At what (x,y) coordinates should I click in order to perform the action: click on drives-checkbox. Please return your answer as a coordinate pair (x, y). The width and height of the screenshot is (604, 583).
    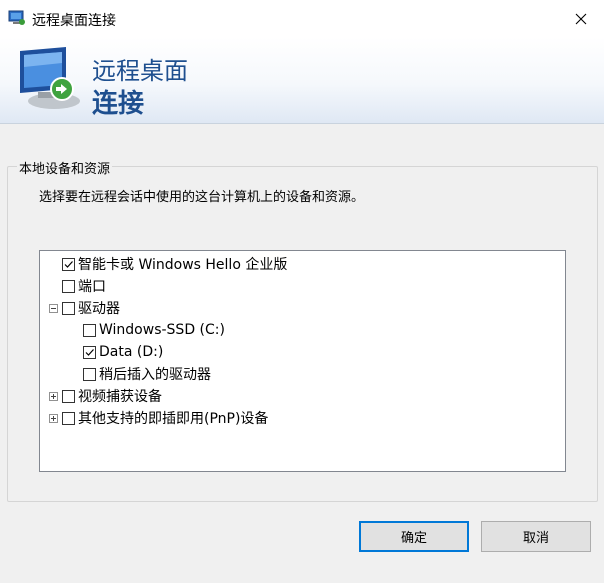
    Looking at the image, I should click on (68, 308).